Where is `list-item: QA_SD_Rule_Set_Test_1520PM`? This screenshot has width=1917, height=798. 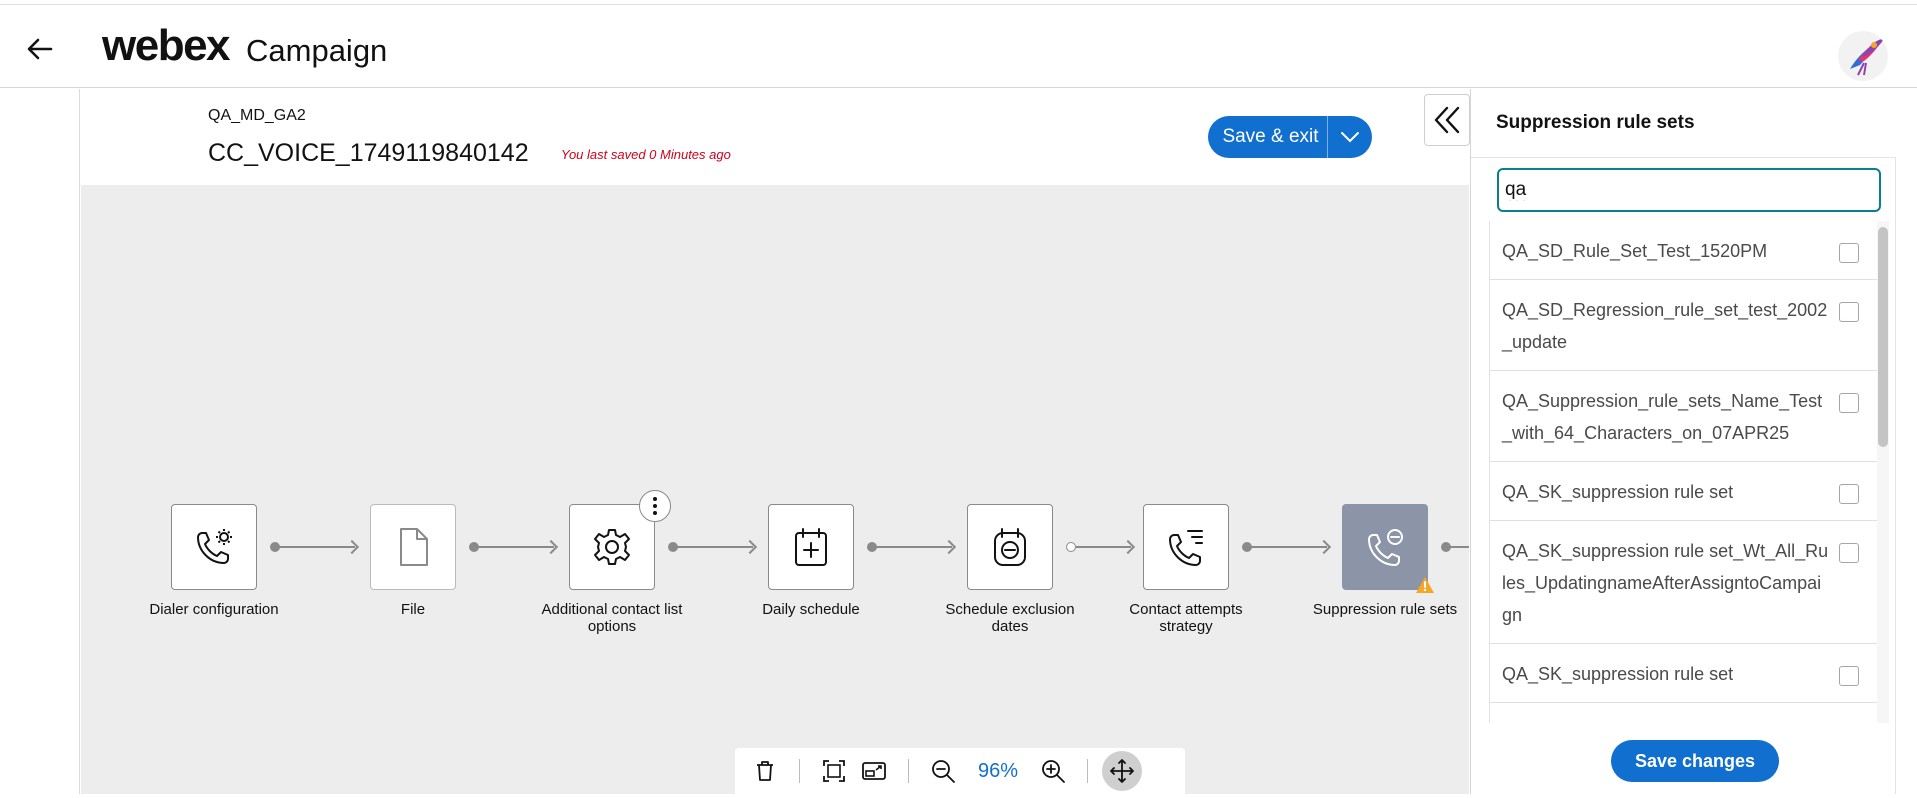 list-item: QA_SD_Rule_Set_Test_1520PM is located at coordinates (1683, 250).